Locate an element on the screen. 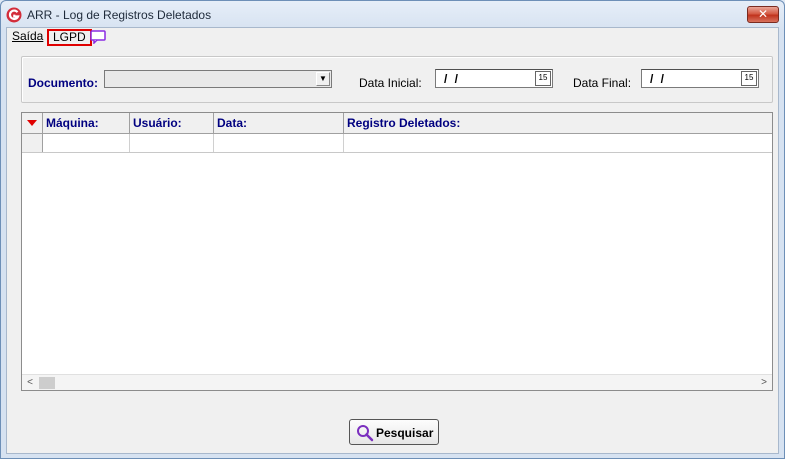 The width and height of the screenshot is (785, 459). magnifier-icon is located at coordinates (365, 433).